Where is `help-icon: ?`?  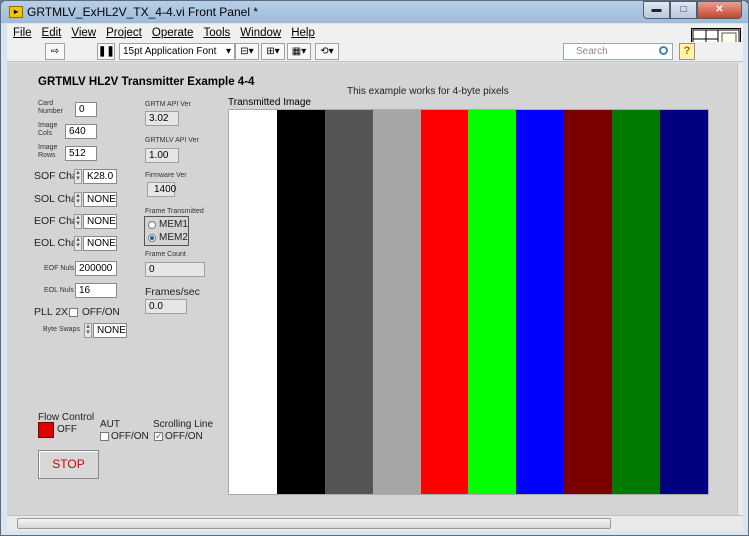
help-icon: ? is located at coordinates (687, 51).